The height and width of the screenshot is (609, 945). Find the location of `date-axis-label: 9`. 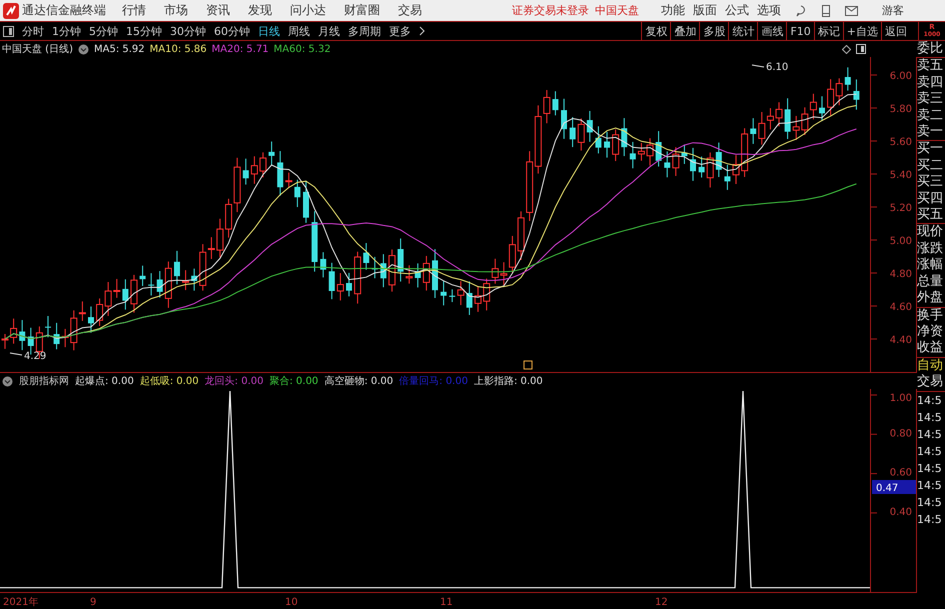

date-axis-label: 9 is located at coordinates (93, 602).